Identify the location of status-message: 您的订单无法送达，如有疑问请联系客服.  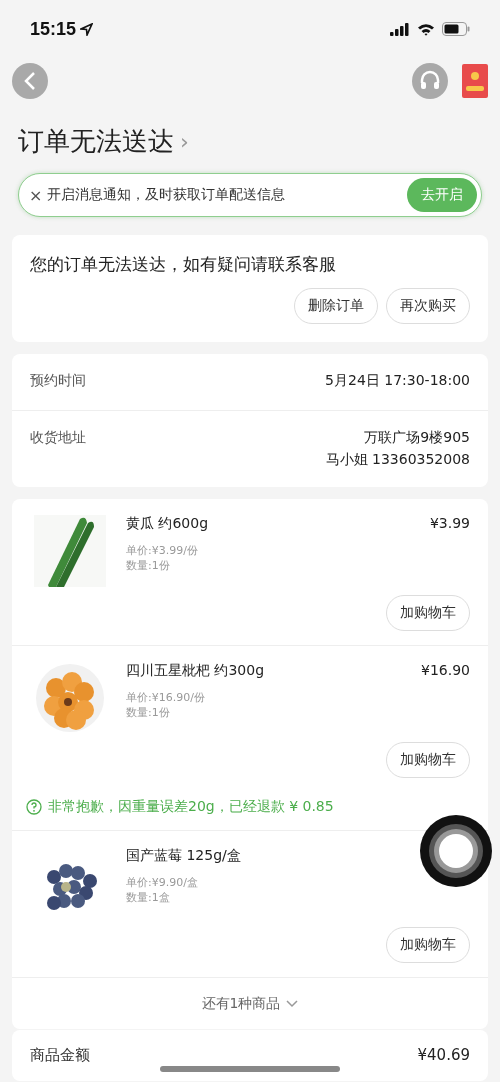
(183, 264).